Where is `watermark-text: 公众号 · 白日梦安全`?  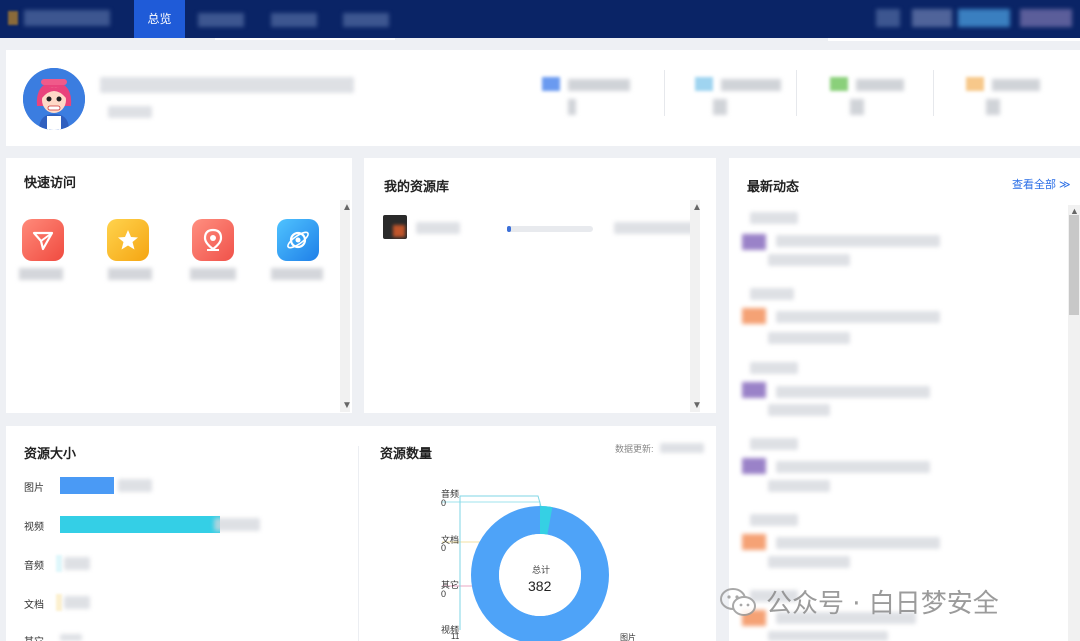
watermark-text: 公众号 · 白日梦安全 is located at coordinates (882, 604).